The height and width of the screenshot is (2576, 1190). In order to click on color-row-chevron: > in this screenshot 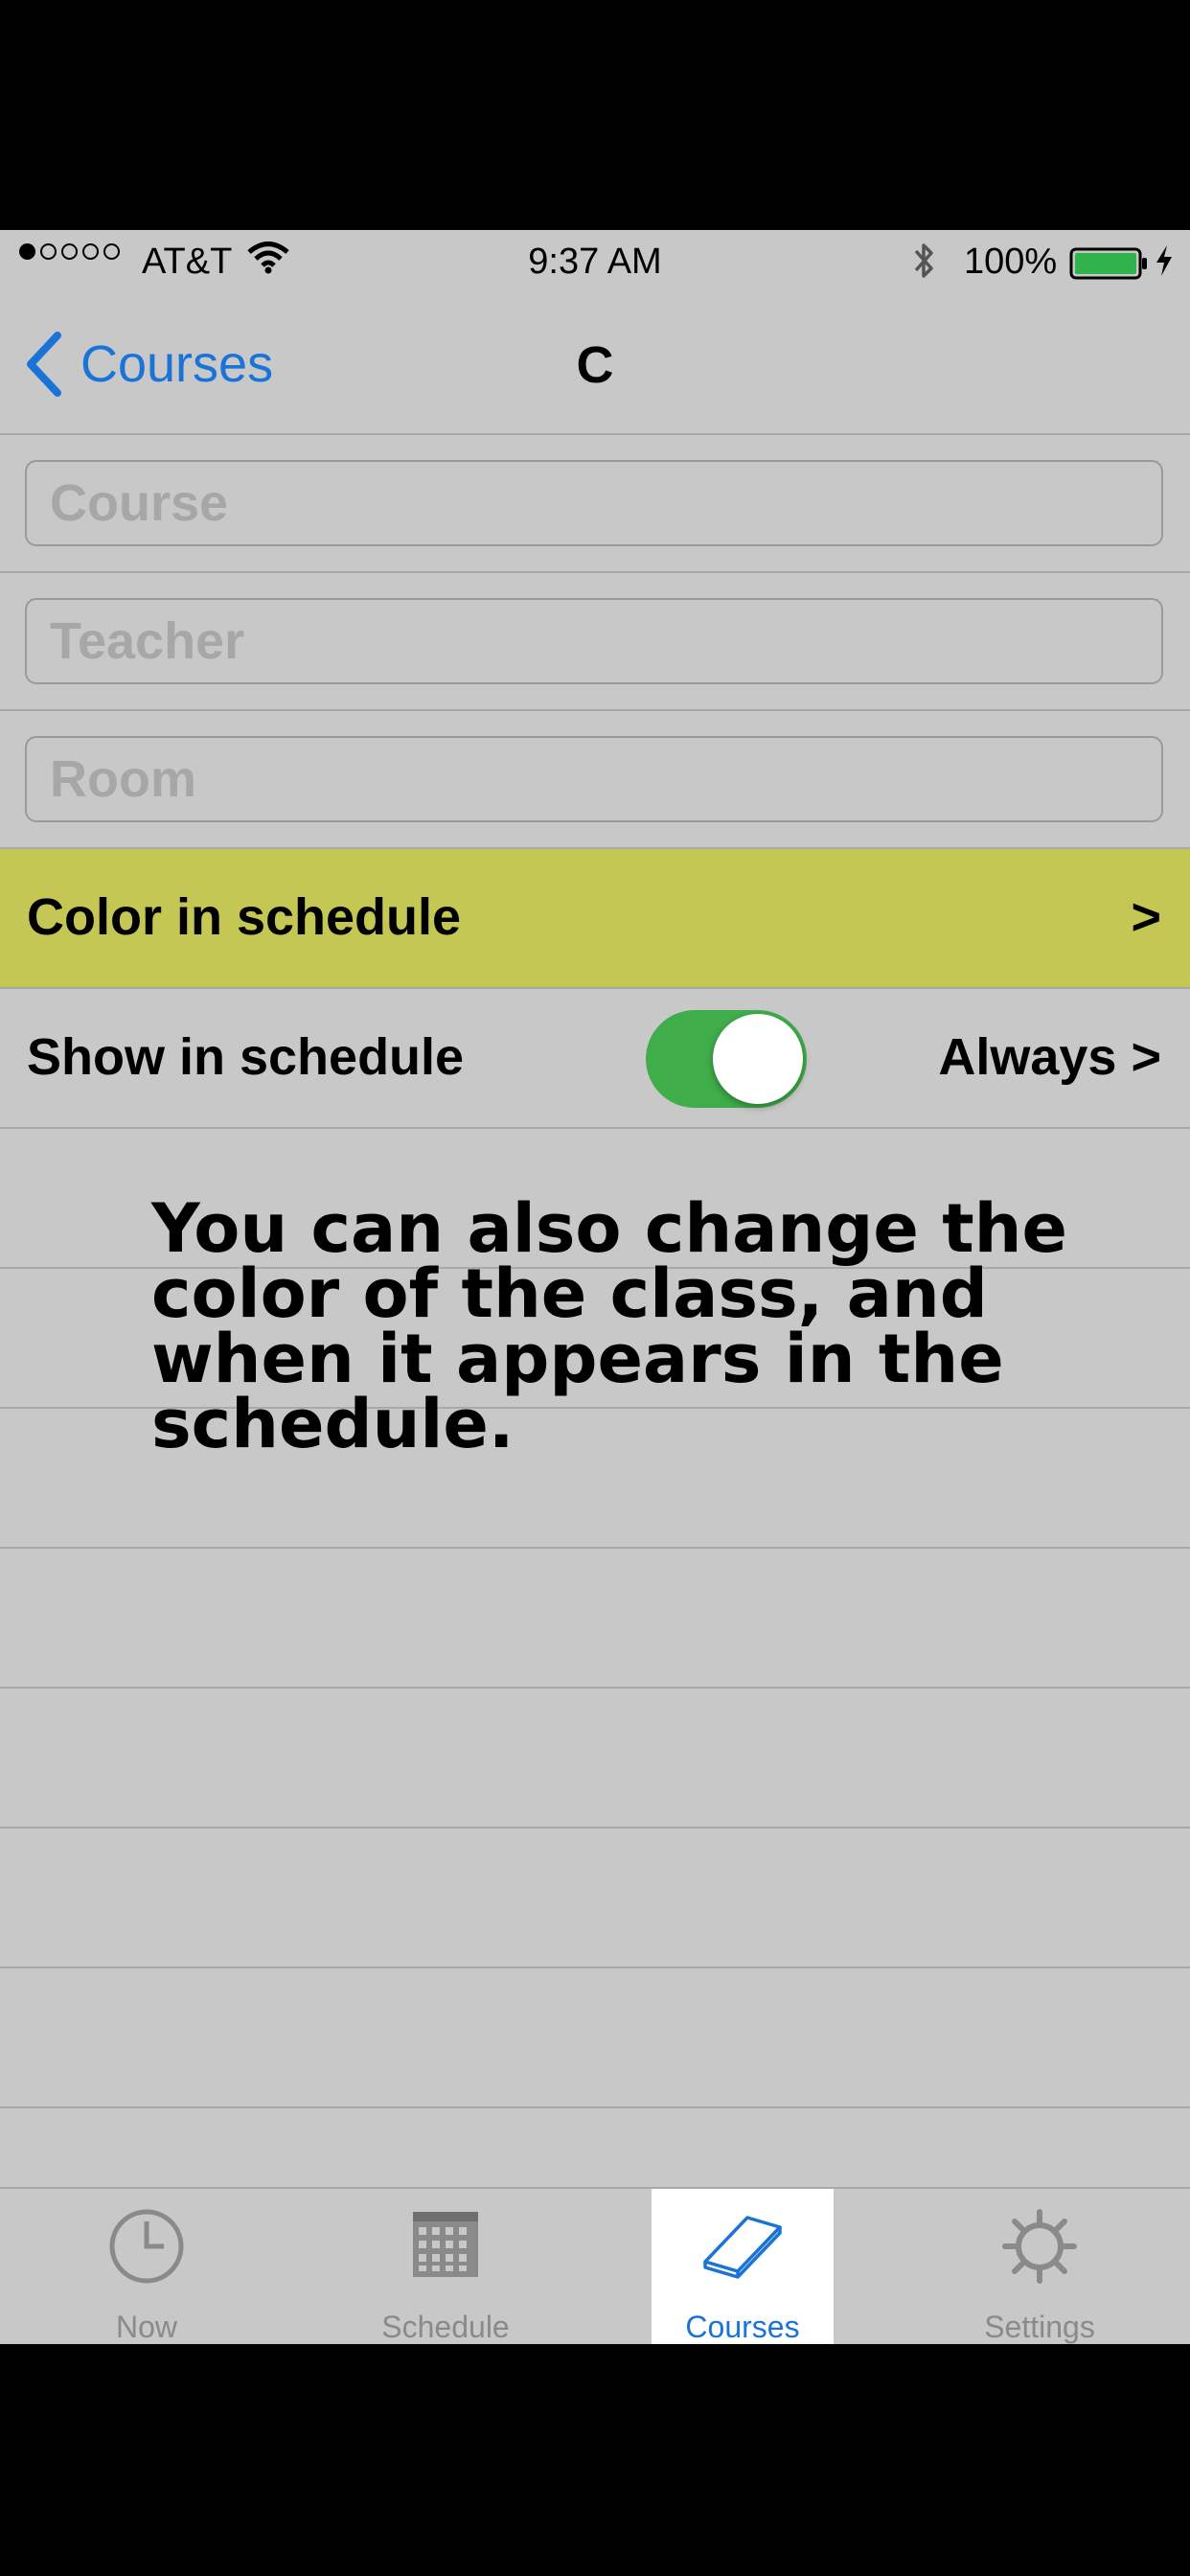, I will do `click(1146, 917)`.